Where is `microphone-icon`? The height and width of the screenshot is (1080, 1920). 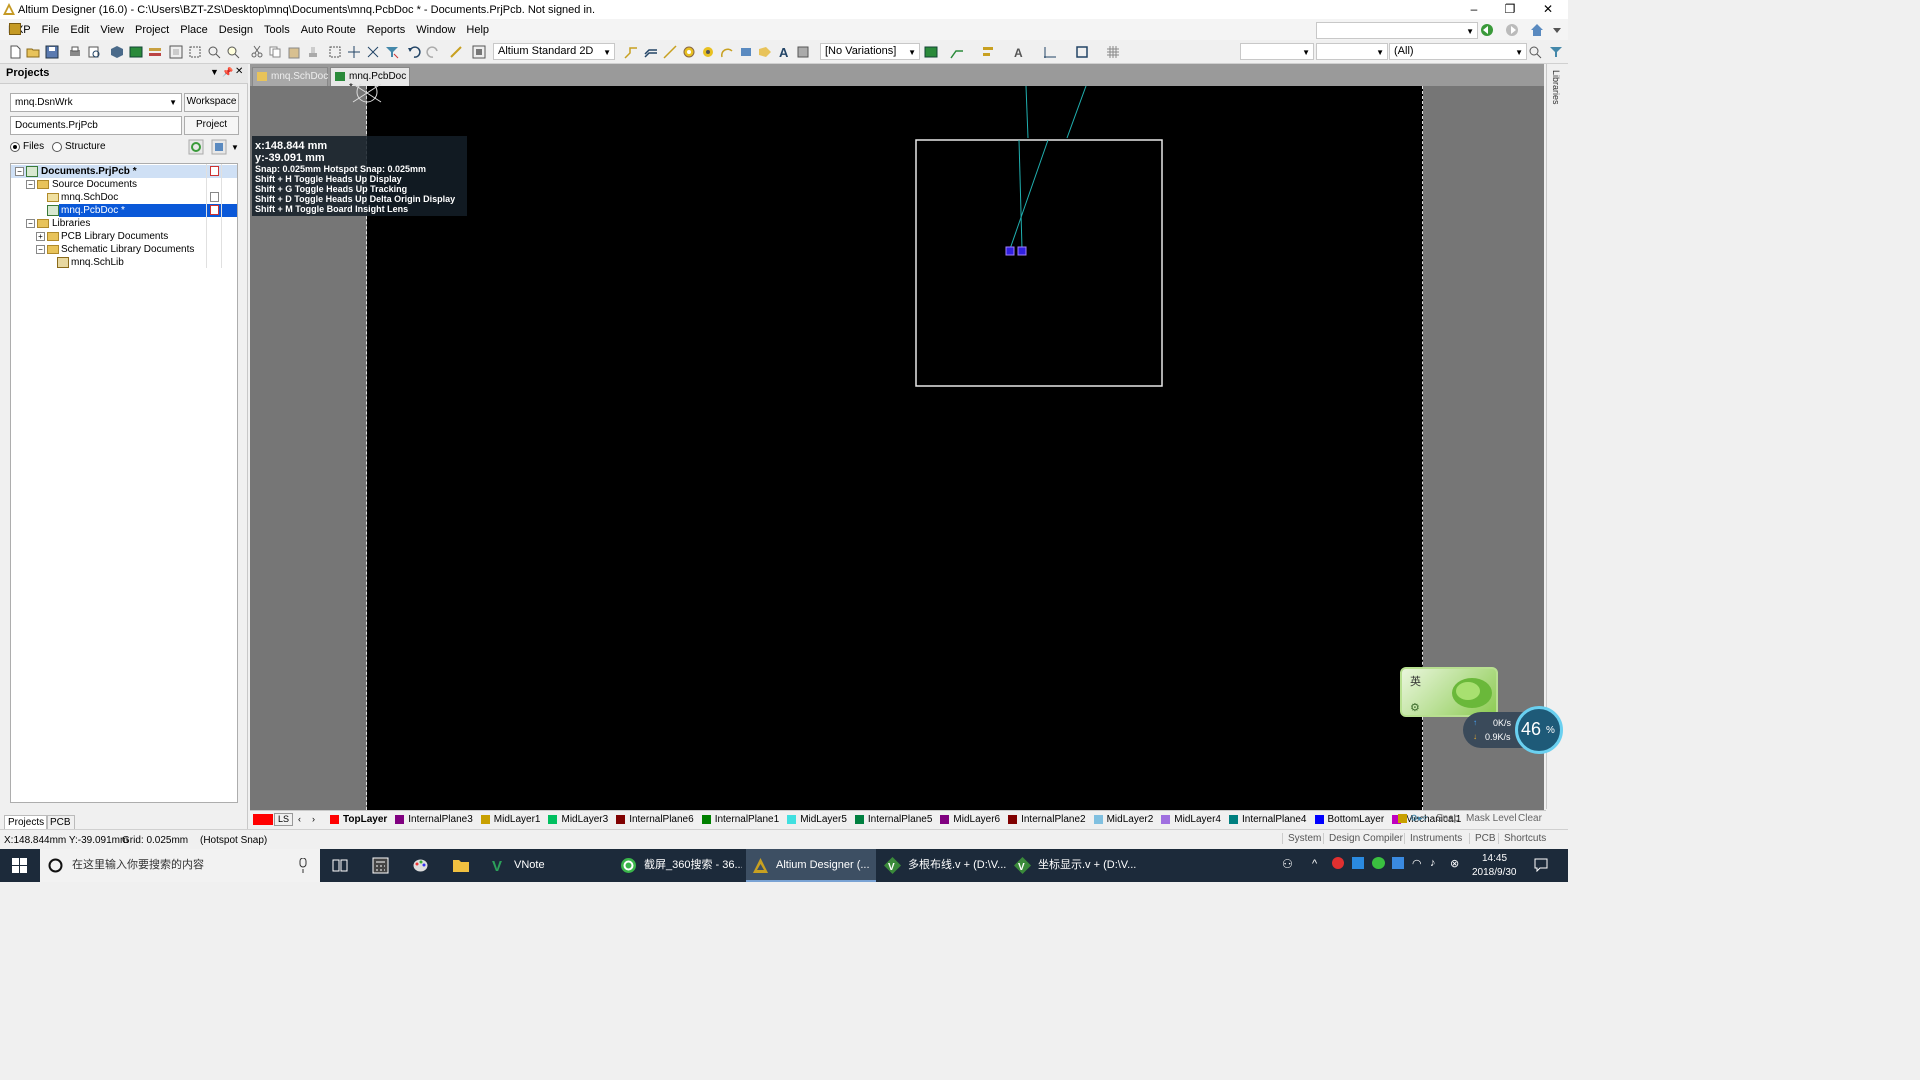 microphone-icon is located at coordinates (303, 865).